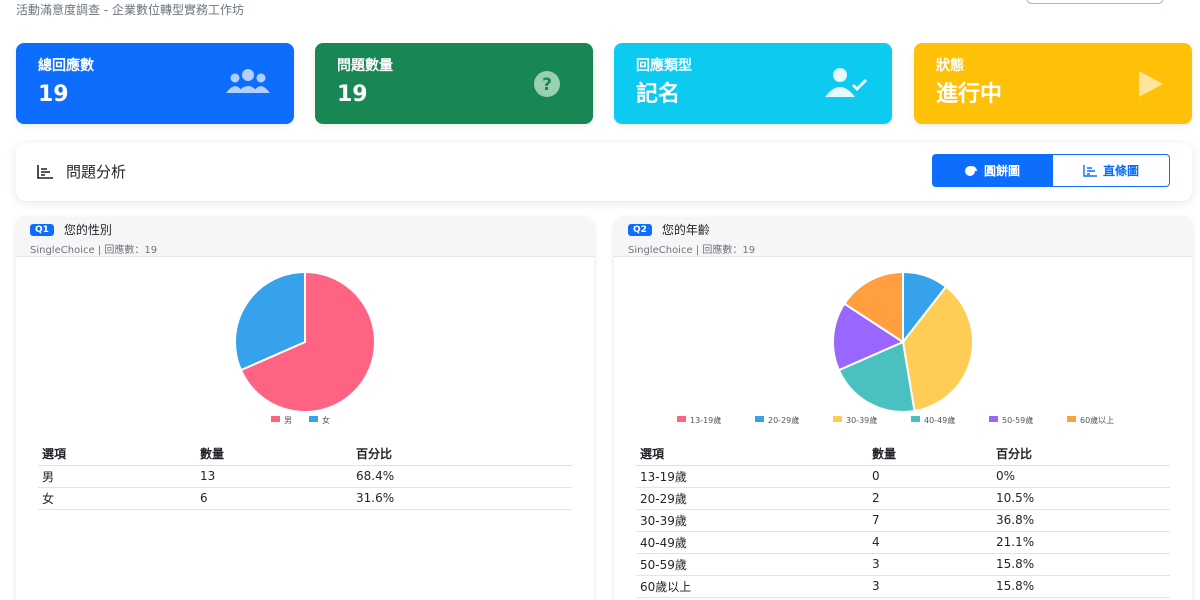 This screenshot has height=600, width=1200. Describe the element at coordinates (1017, 420) in the screenshot. I see `legend-label: 50-59歲` at that location.